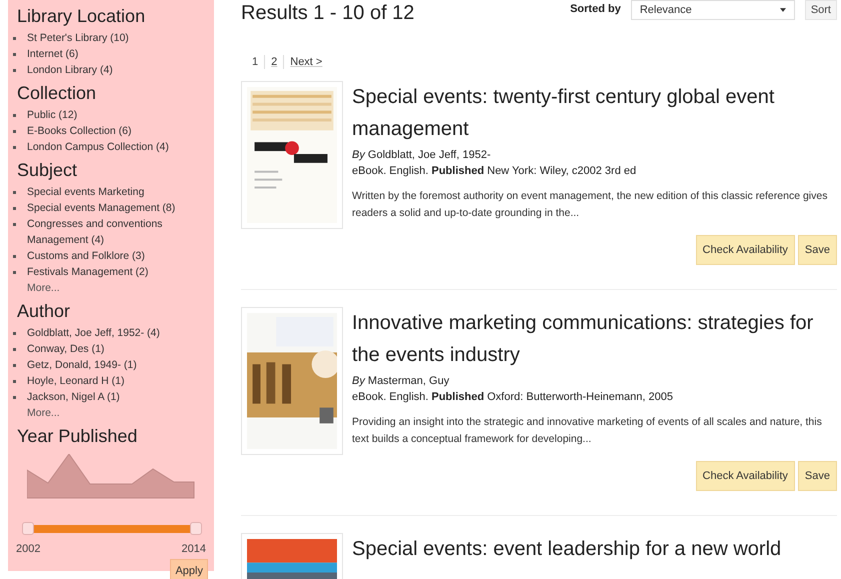  I want to click on facet-heading: Collection, so click(57, 93).